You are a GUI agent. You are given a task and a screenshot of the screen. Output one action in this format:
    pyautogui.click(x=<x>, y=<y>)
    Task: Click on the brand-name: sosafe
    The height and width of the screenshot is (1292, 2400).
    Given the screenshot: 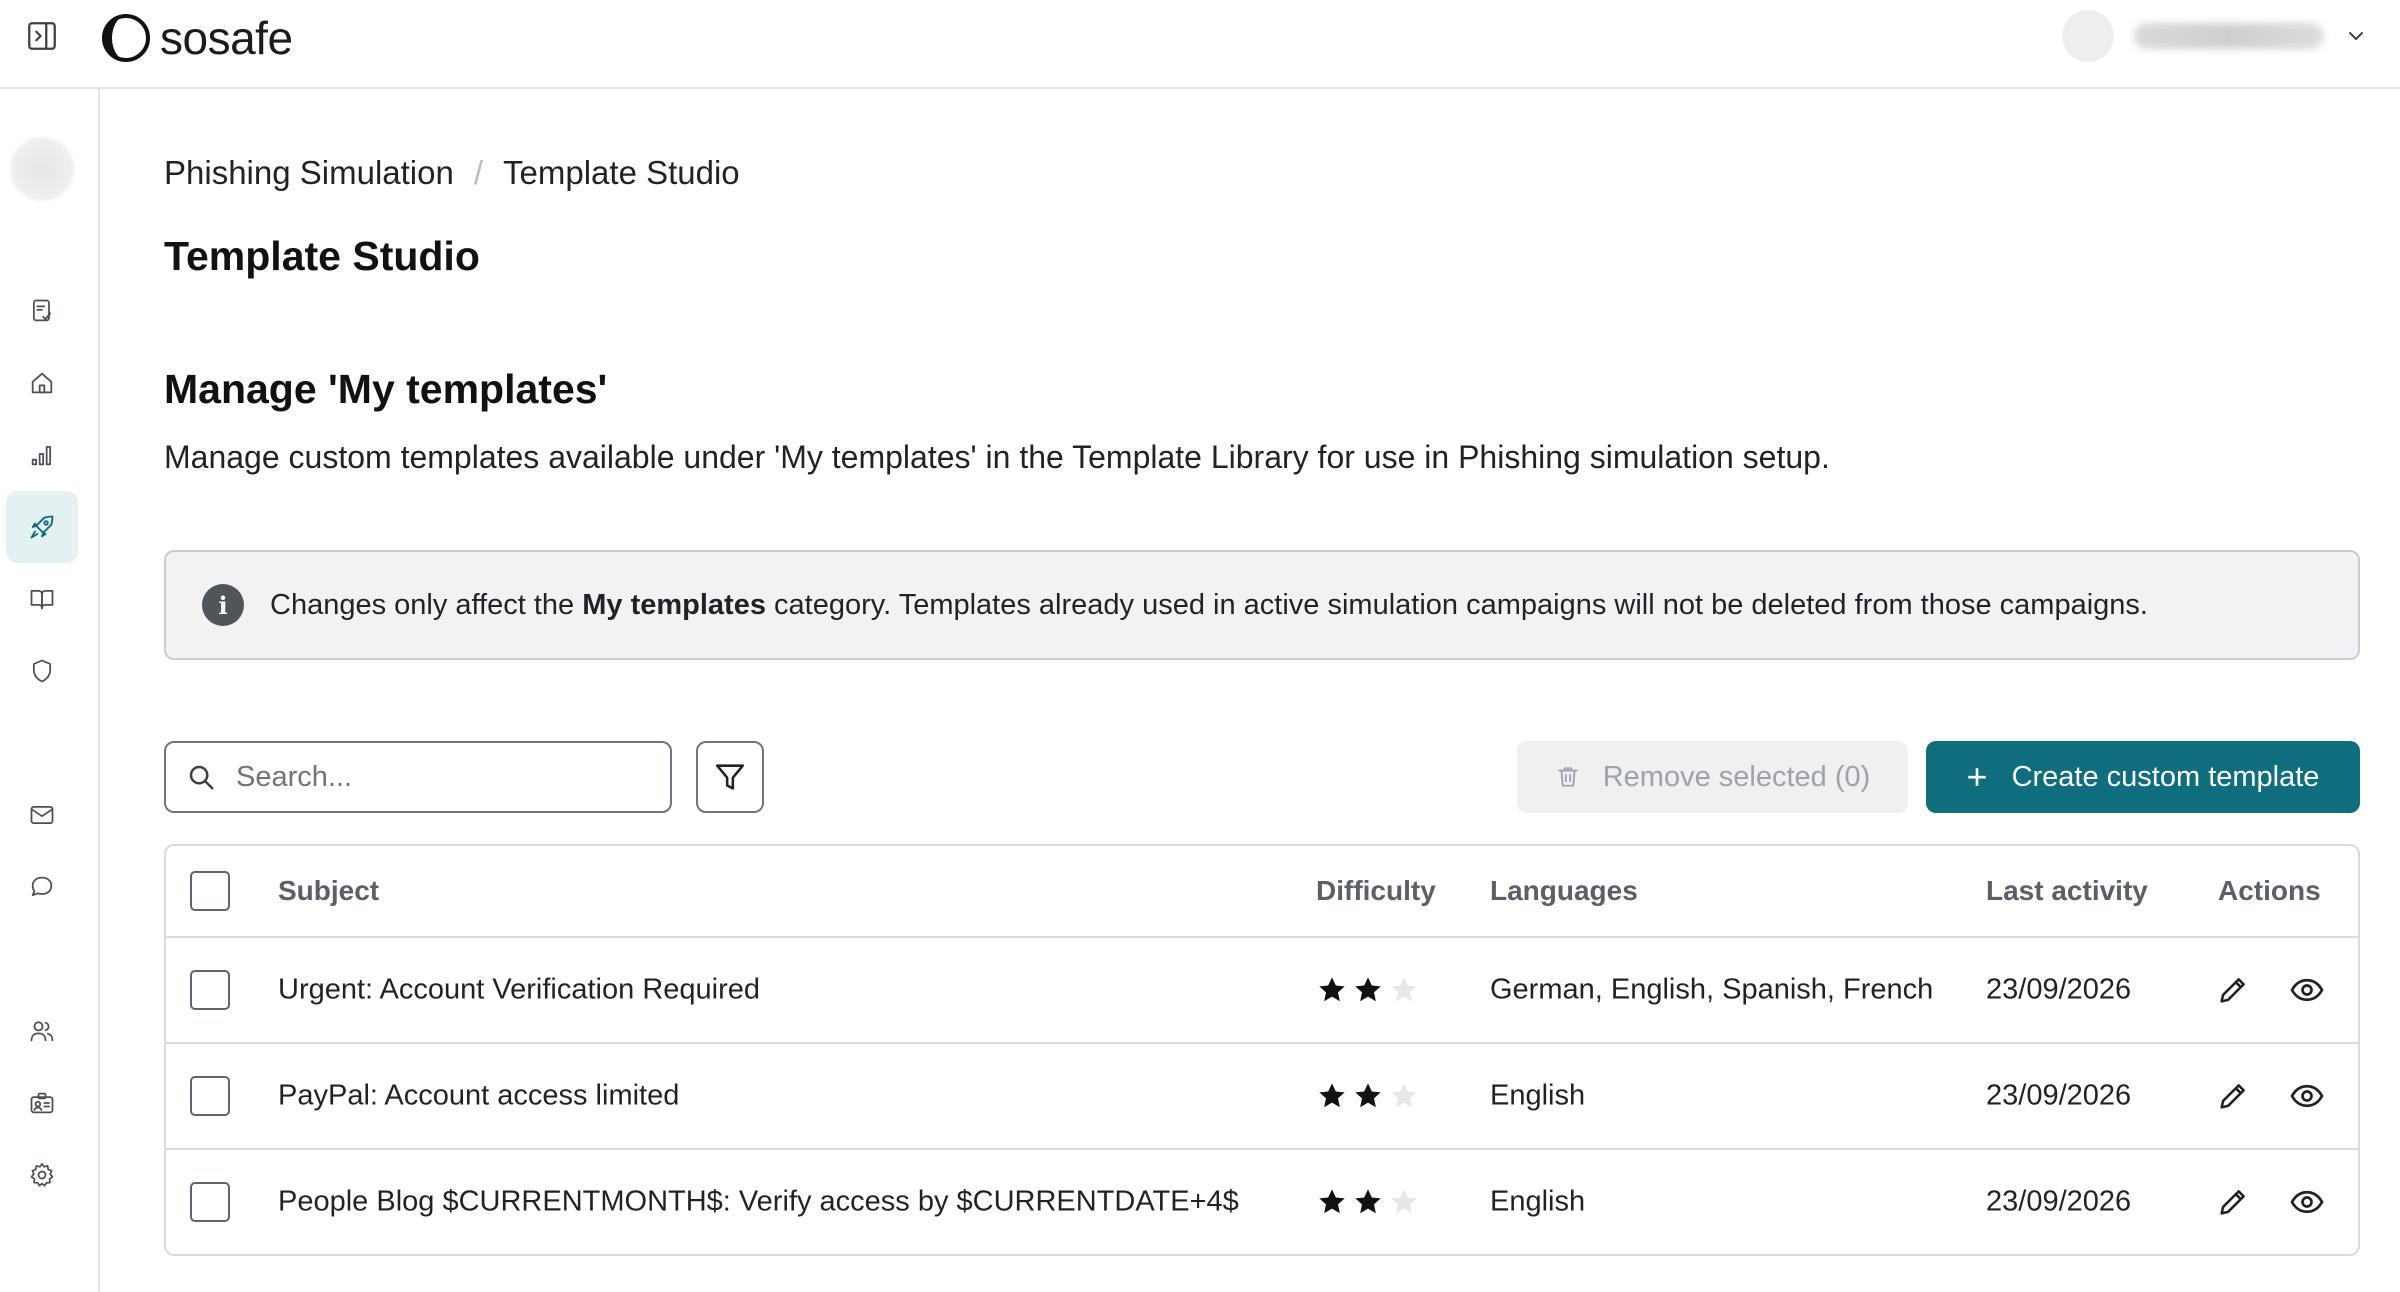 What is the action you would take?
    pyautogui.click(x=226, y=38)
    